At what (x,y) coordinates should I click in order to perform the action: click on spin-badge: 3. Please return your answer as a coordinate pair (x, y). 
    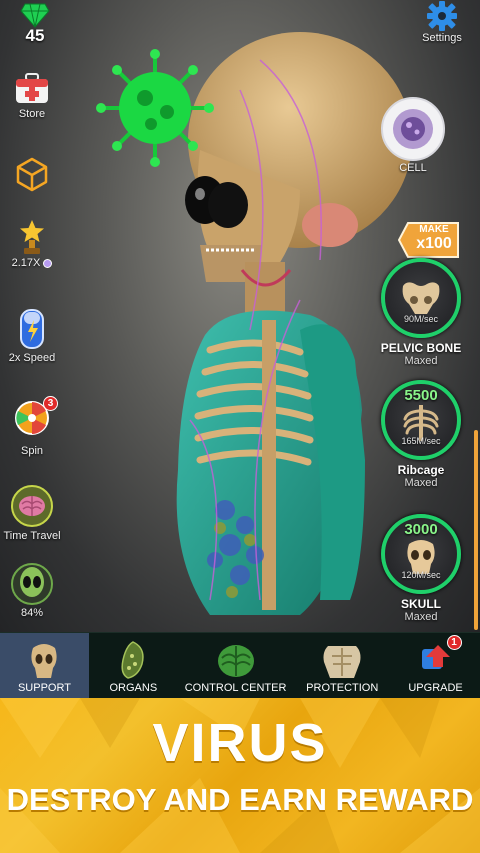
    Looking at the image, I should click on (50, 403).